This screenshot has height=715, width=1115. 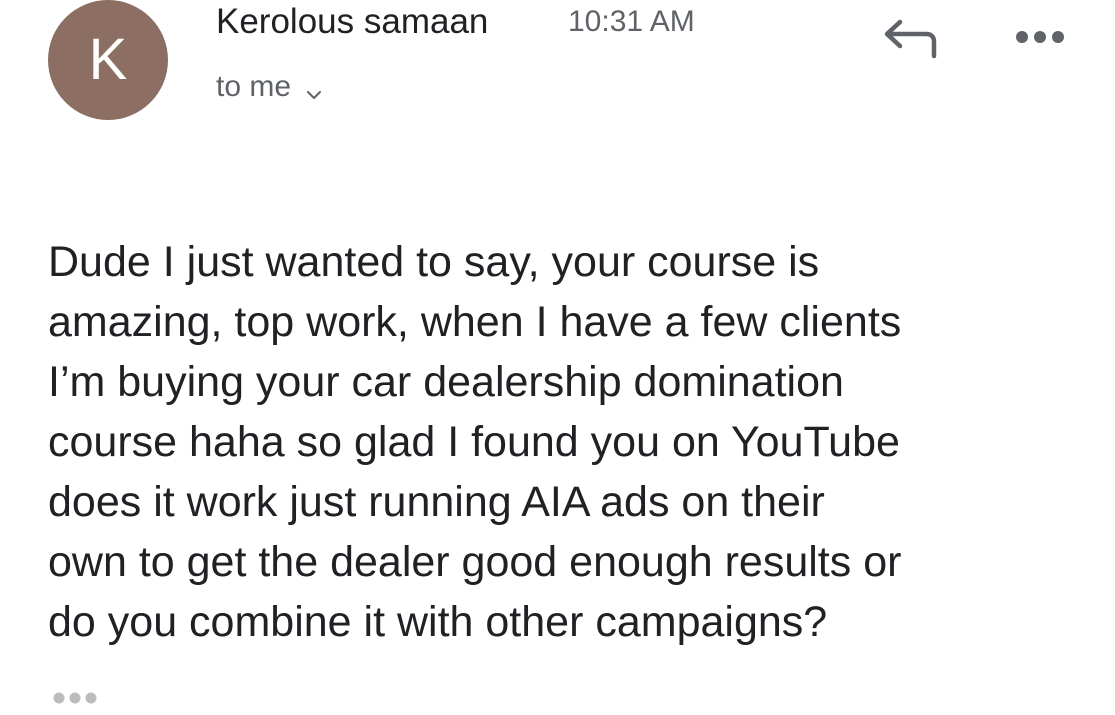 I want to click on recipients-toggle: to me, so click(x=269, y=87).